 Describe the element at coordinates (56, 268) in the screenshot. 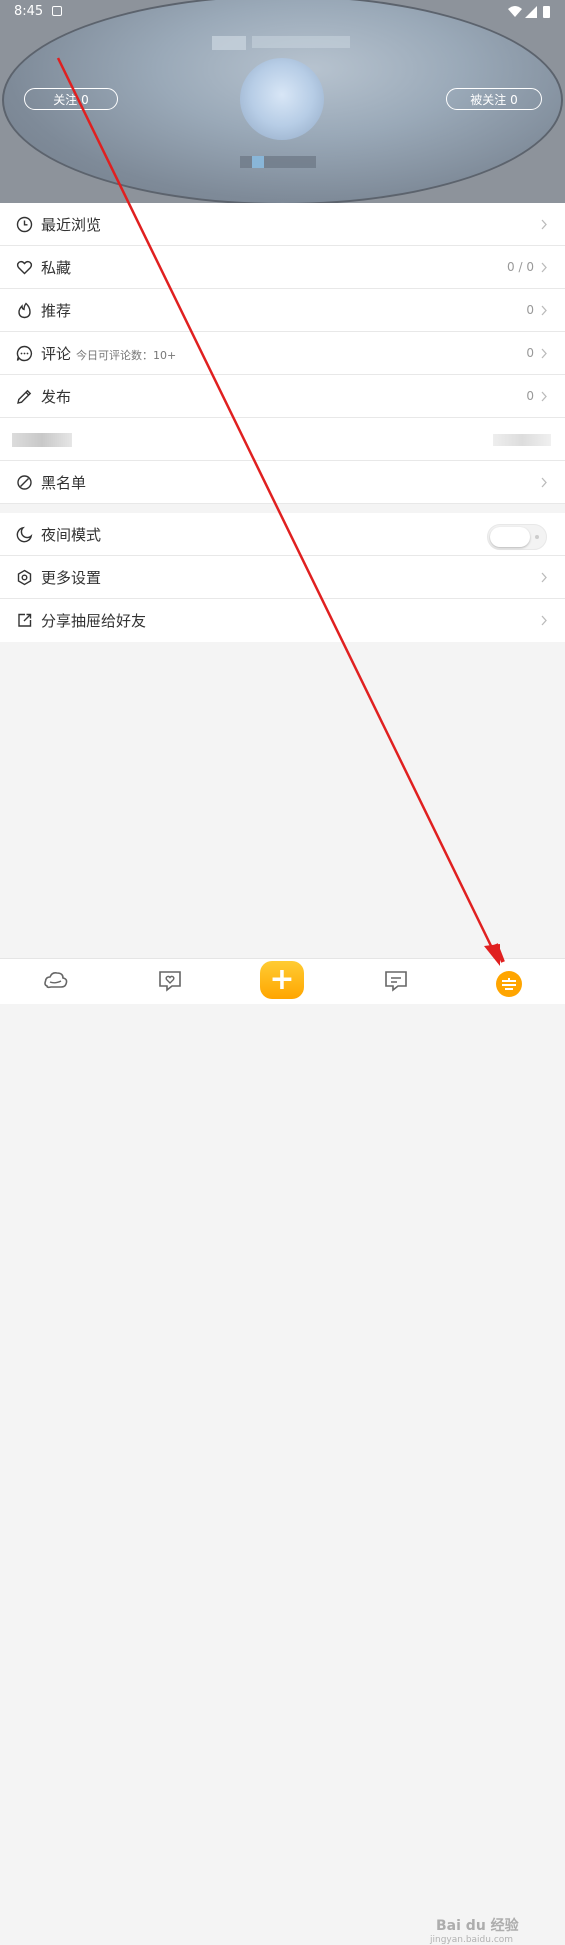

I see `menu-label: 私藏` at that location.